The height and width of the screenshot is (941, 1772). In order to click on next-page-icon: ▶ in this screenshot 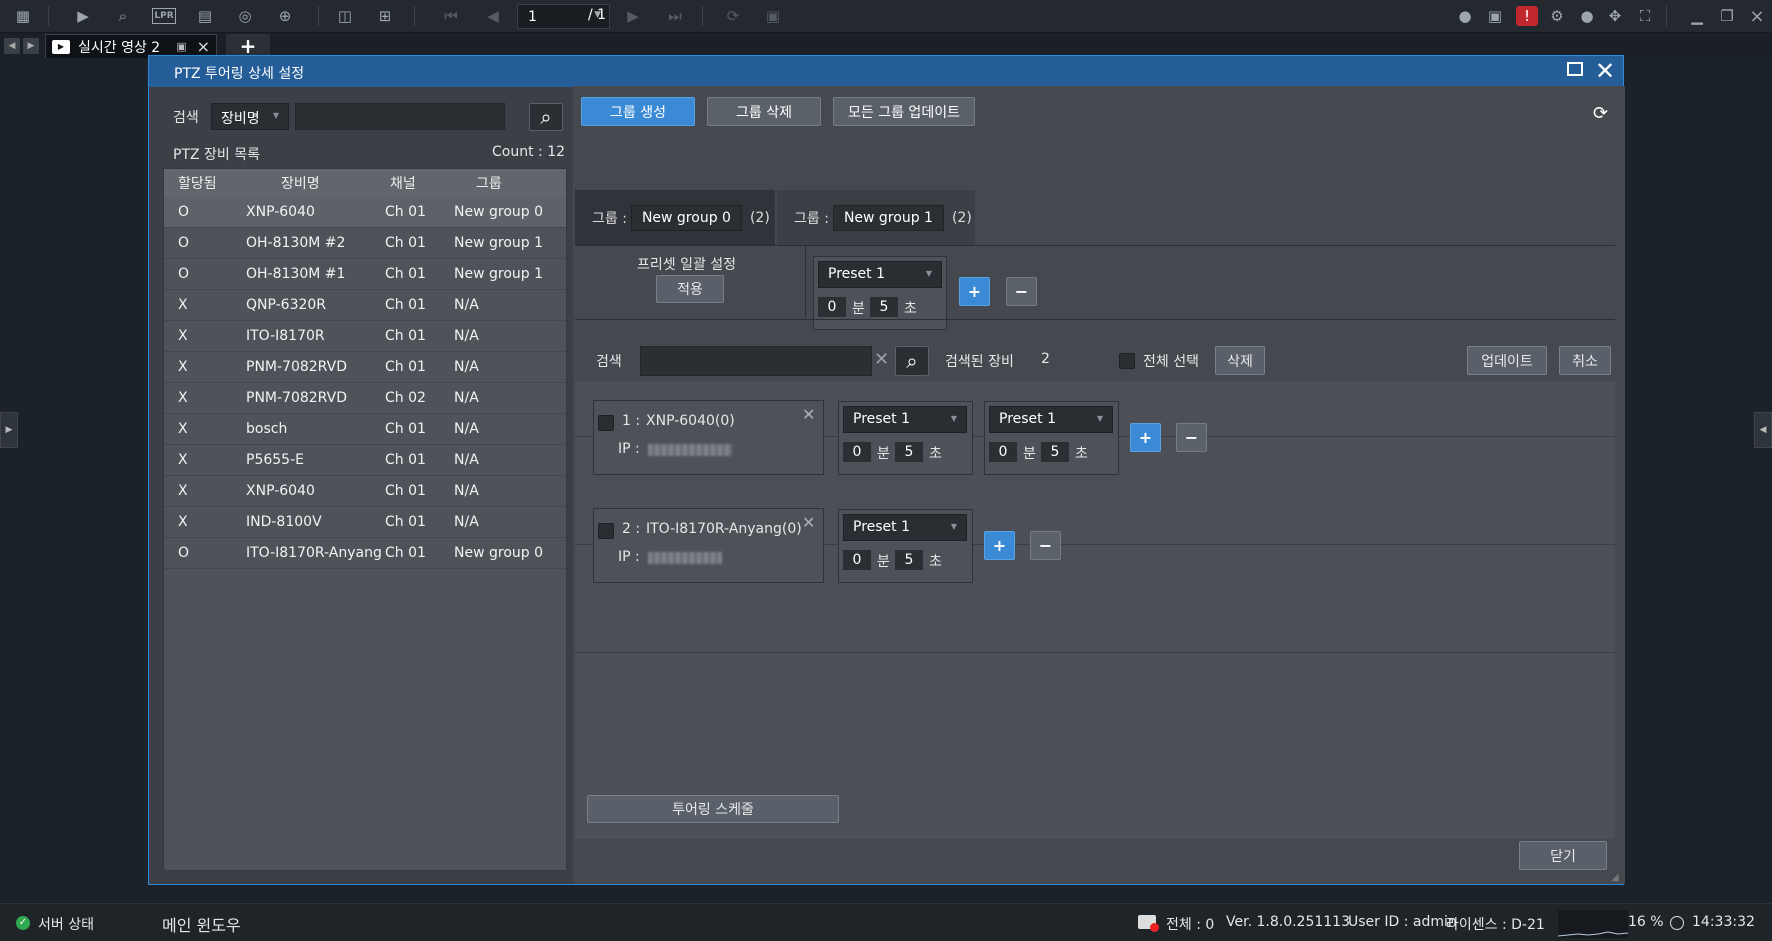, I will do `click(633, 16)`.